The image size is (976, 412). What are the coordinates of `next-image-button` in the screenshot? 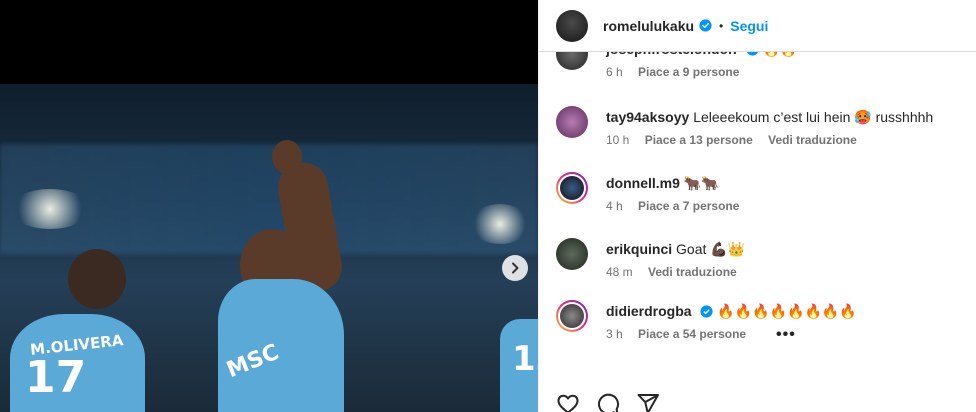 It's located at (515, 268).